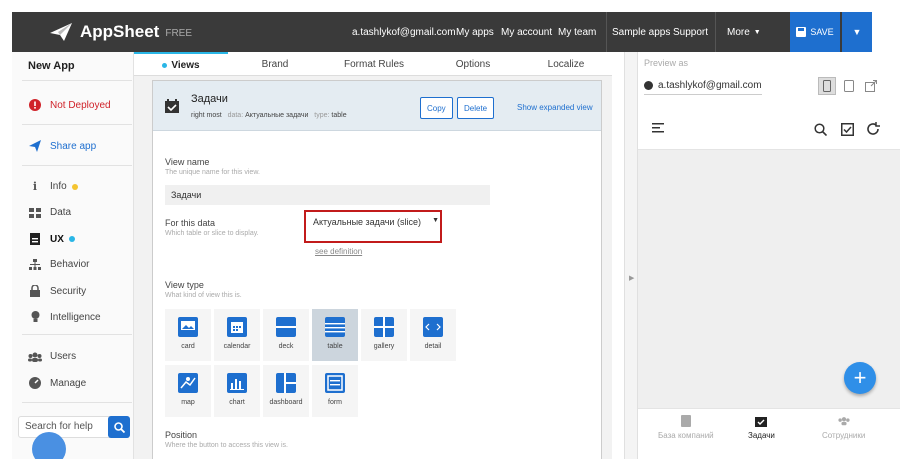  Describe the element at coordinates (335, 391) in the screenshot. I see `view-type-form: form` at that location.